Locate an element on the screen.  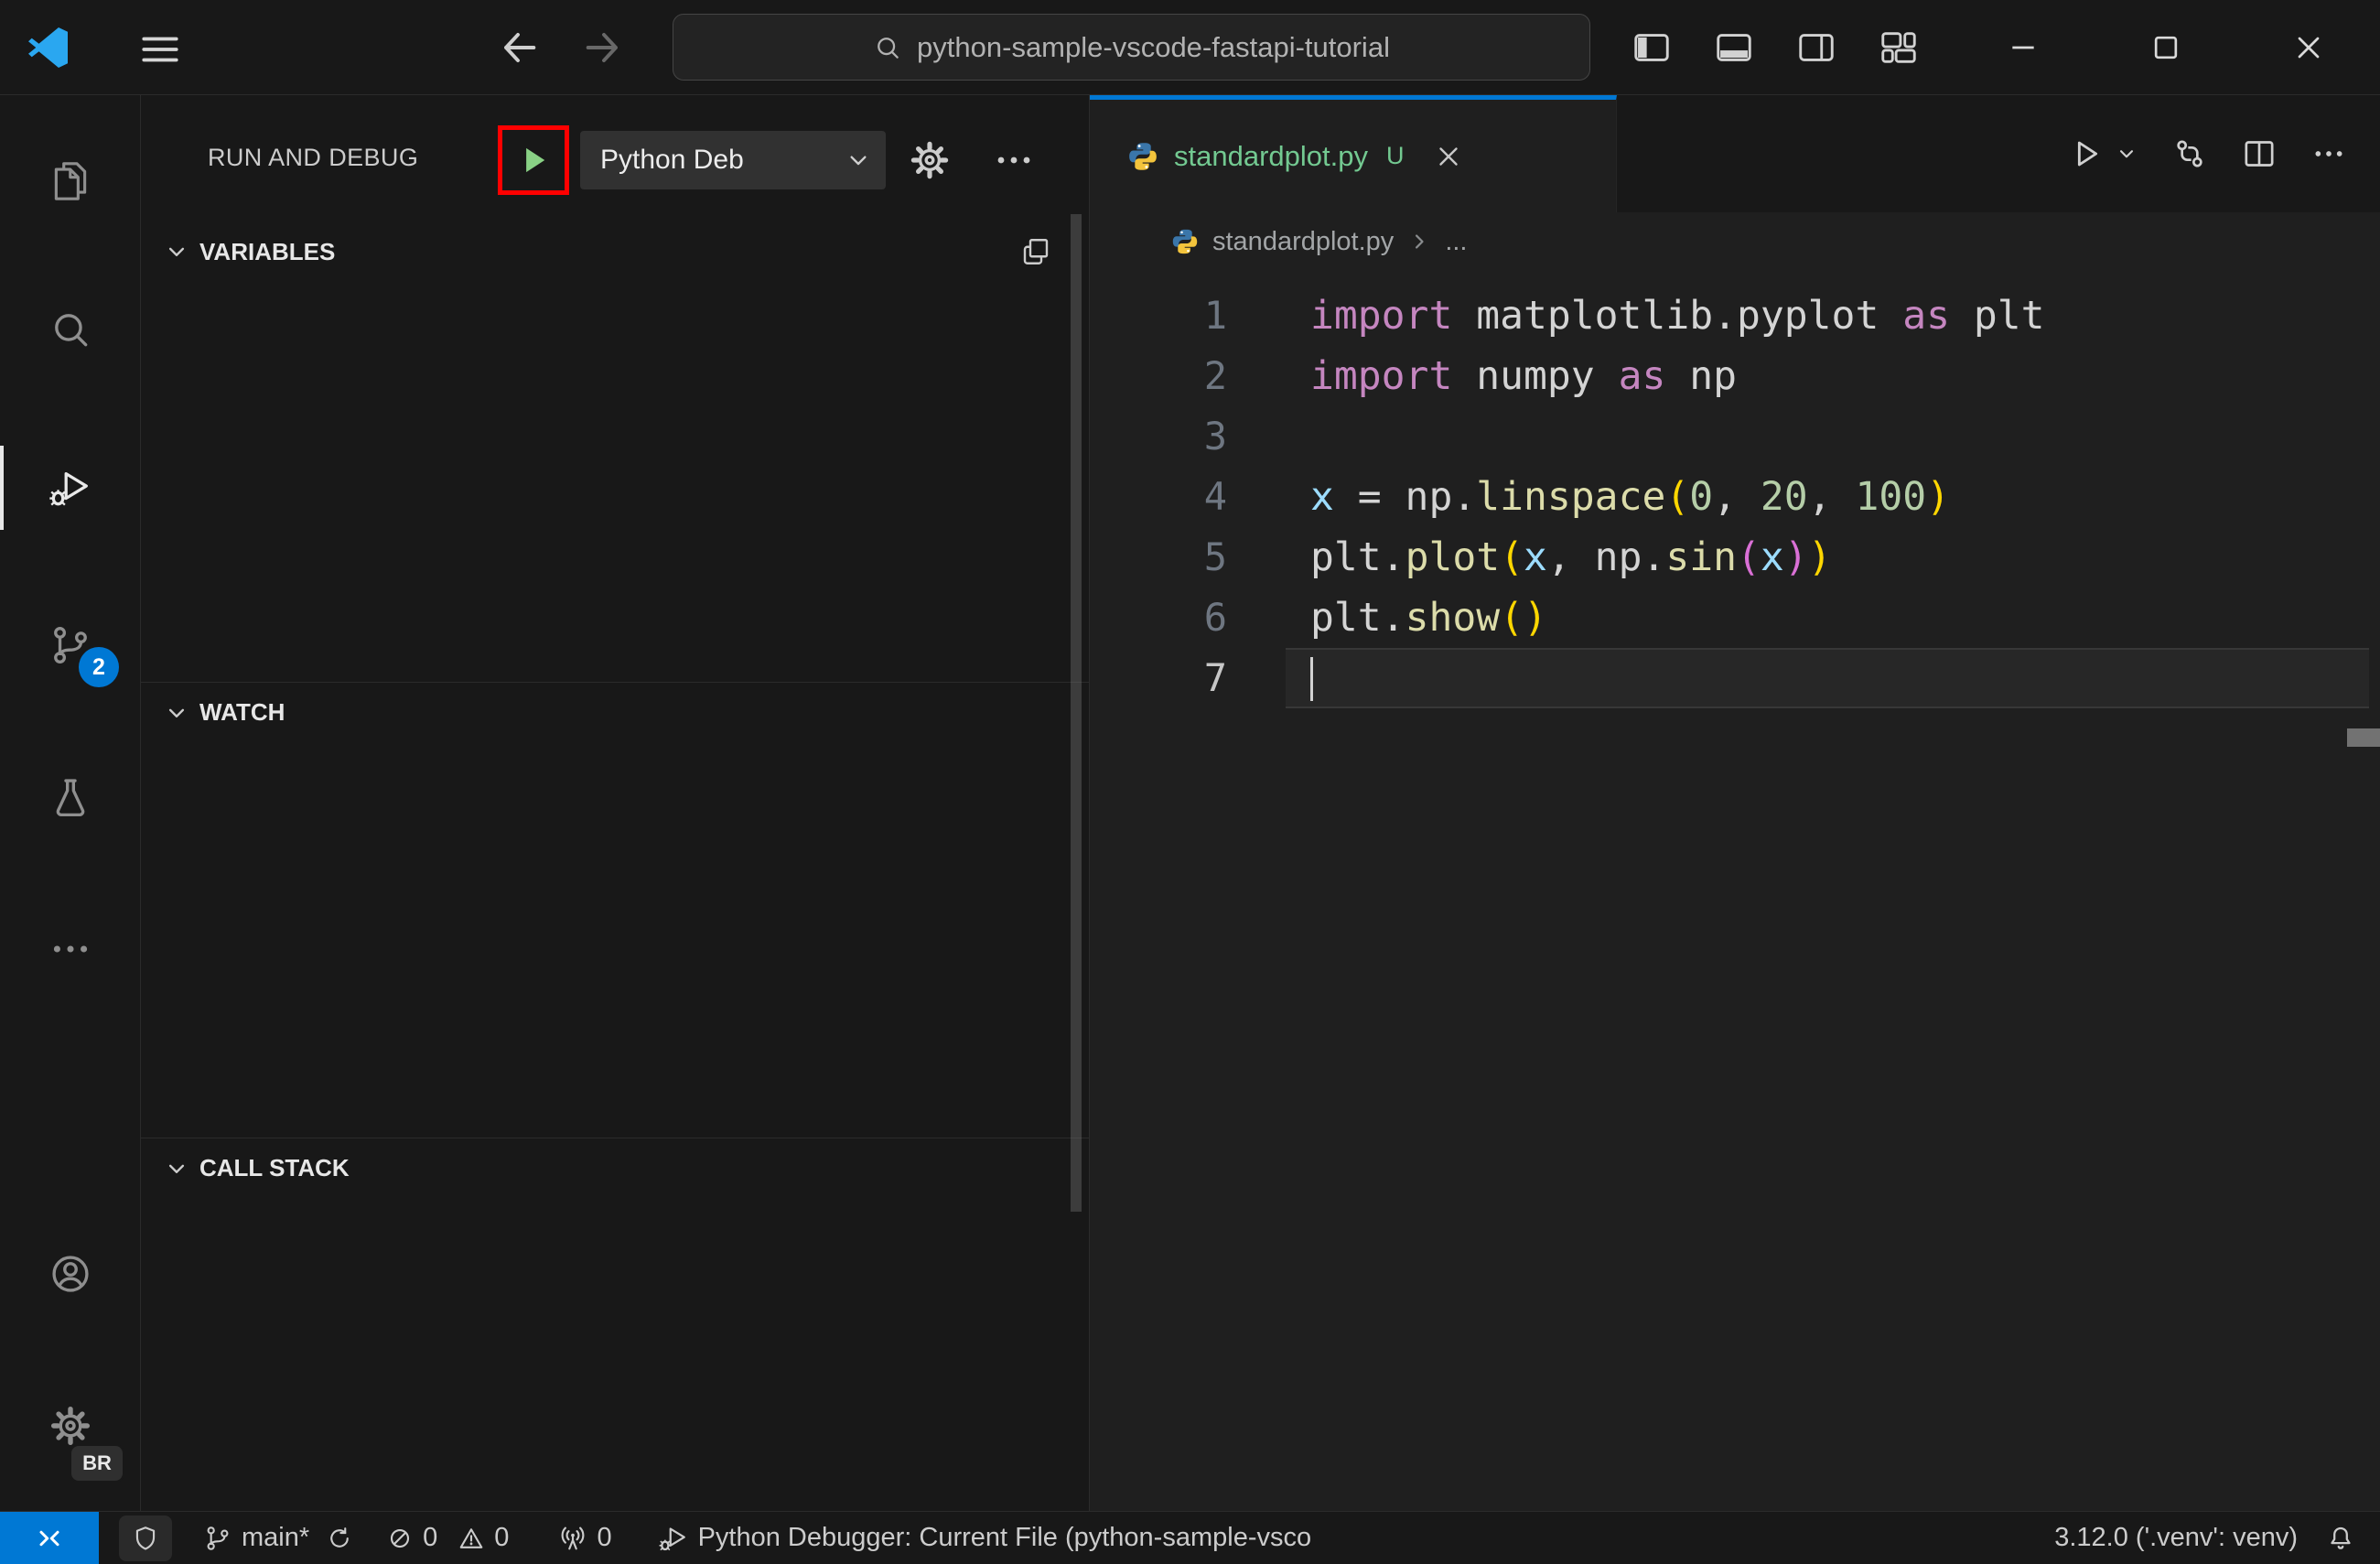
toggle-sidebar-icon is located at coordinates (1652, 48).